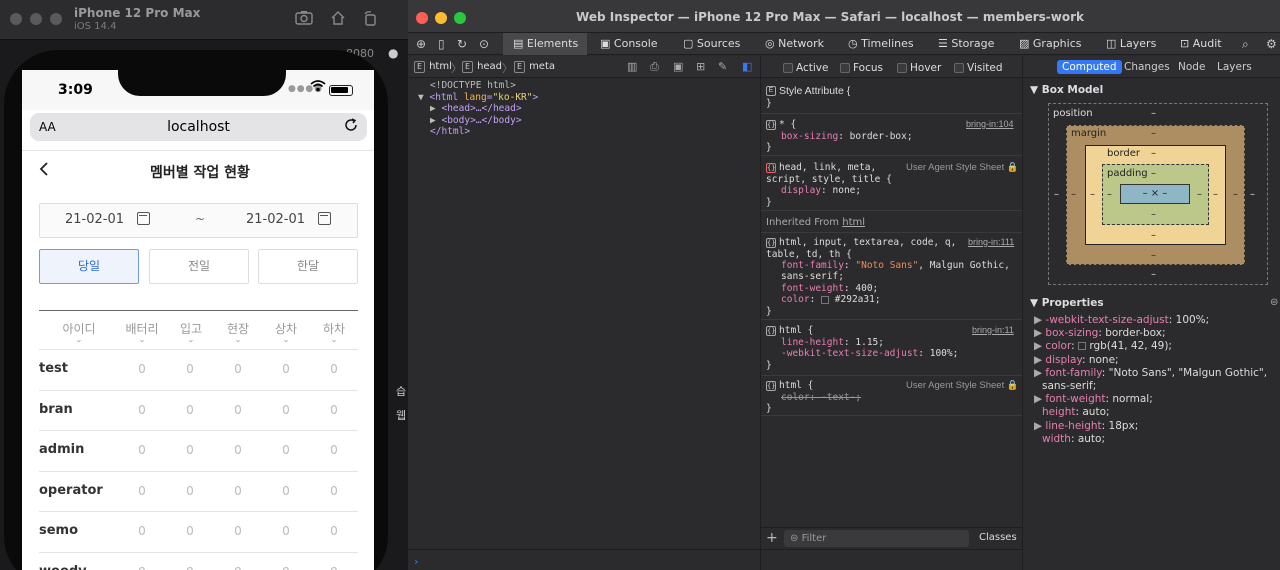 This screenshot has width=1280, height=570. I want to click on add-rule-button: +, so click(772, 538).